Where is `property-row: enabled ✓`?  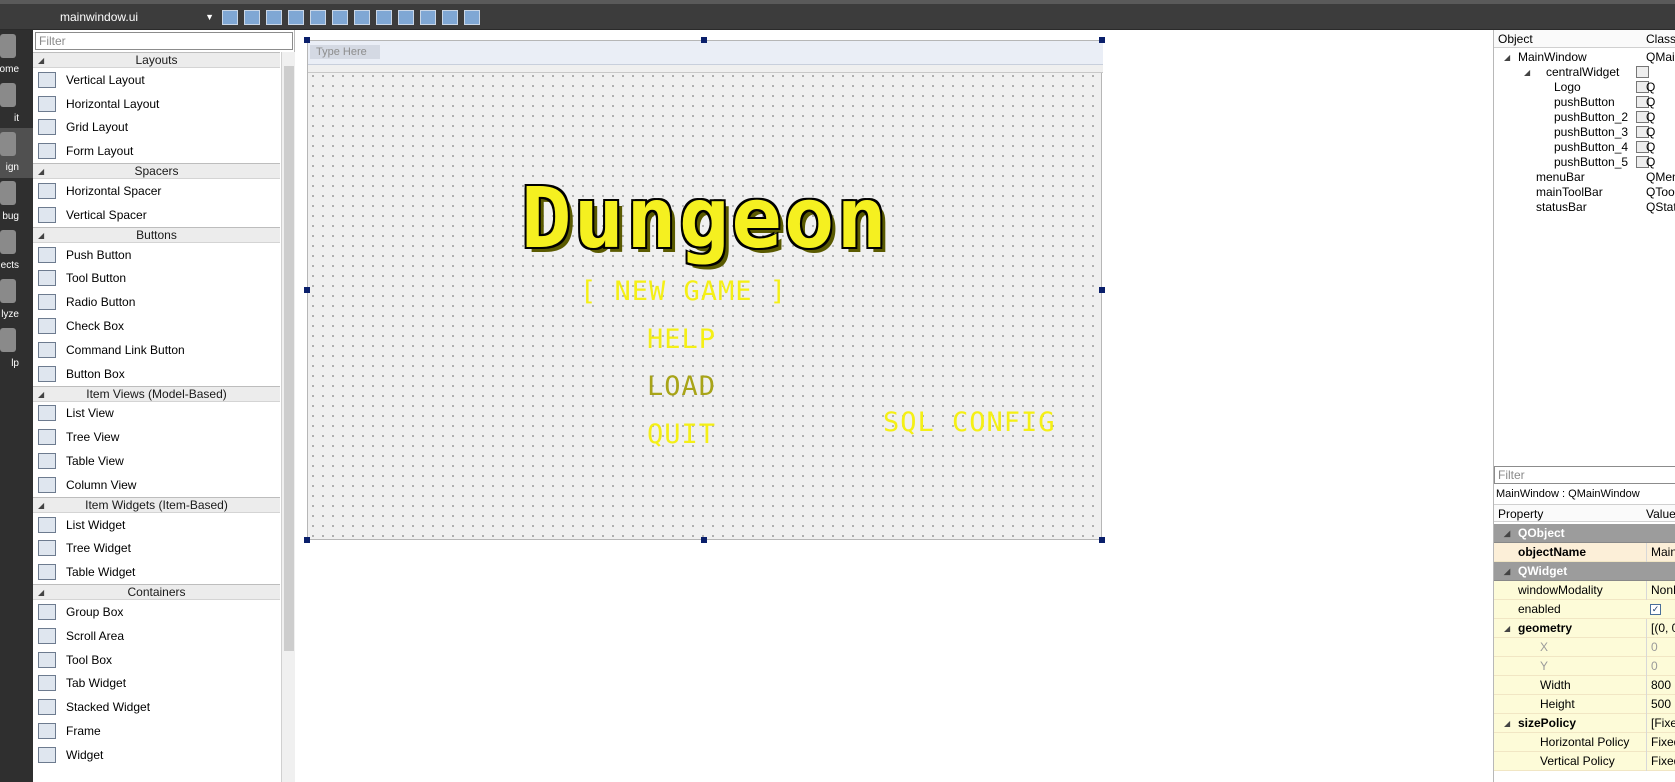 property-row: enabled ✓ is located at coordinates (1584, 609).